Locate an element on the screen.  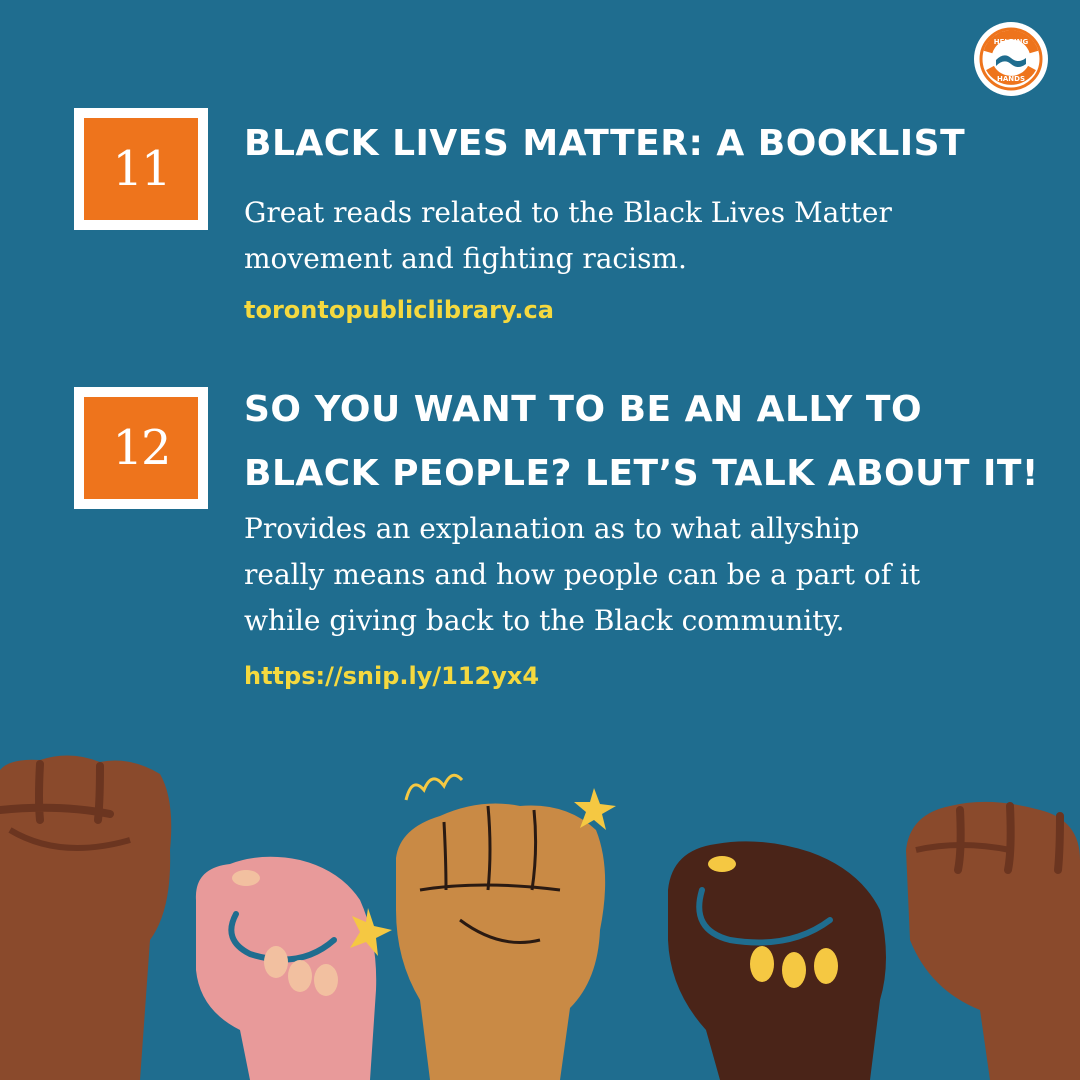
number-11: 11 is located at coordinates (141, 169).